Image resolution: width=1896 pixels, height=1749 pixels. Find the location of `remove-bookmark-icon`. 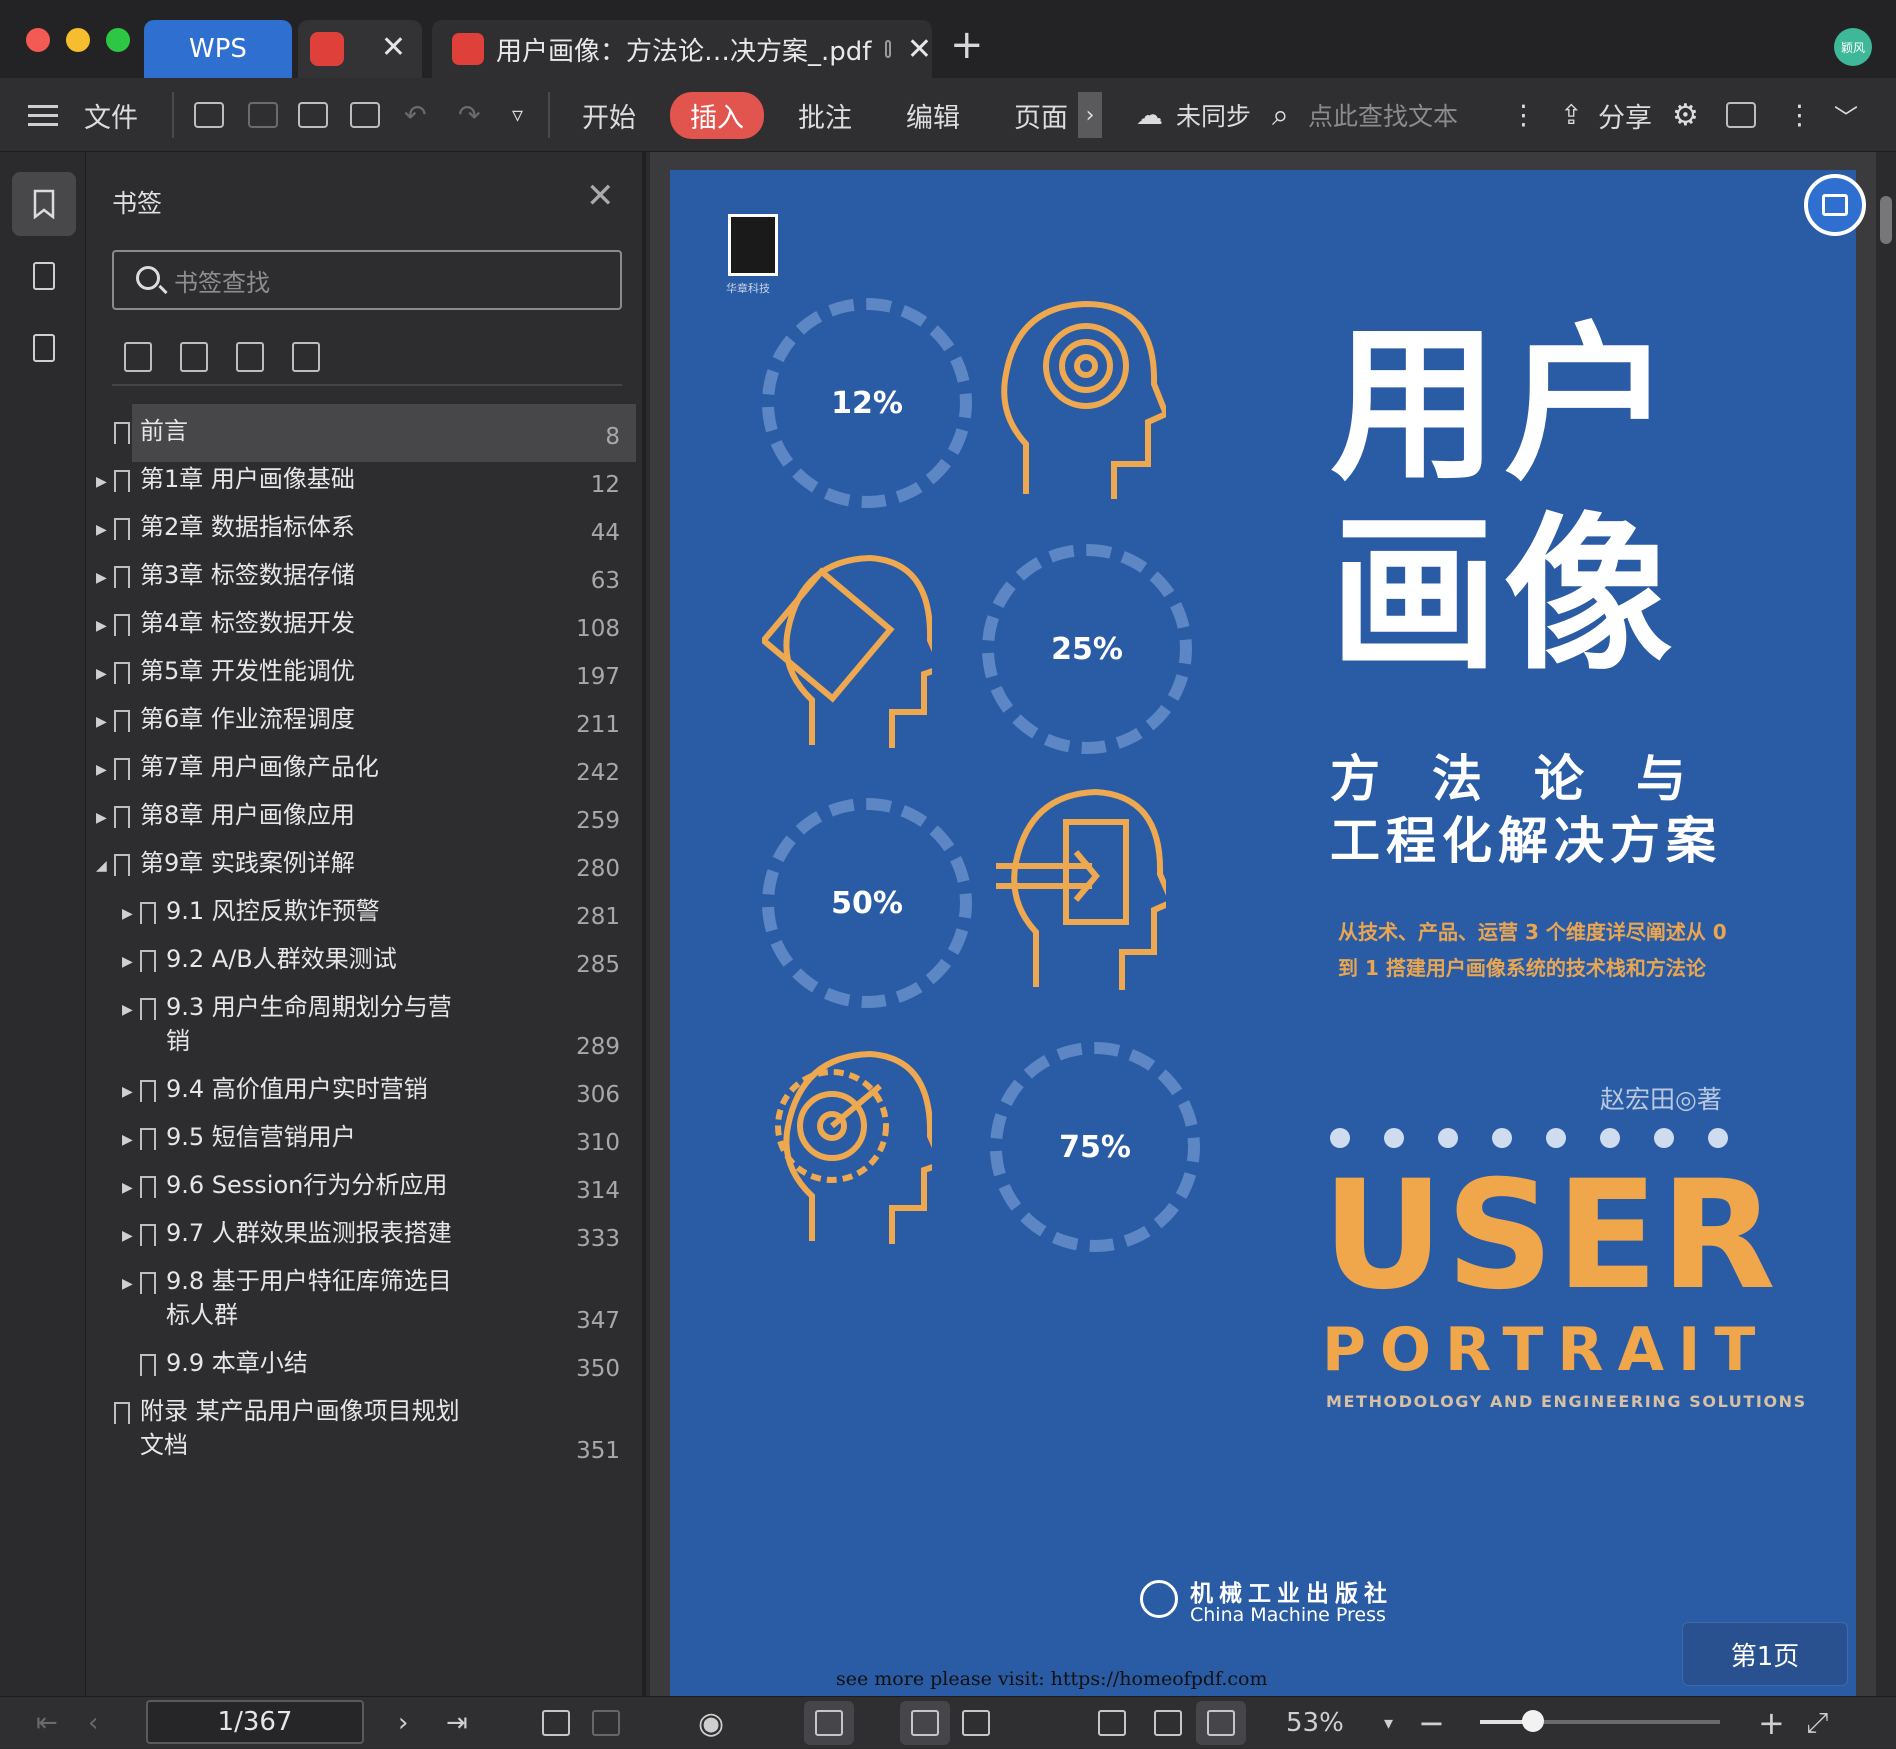

remove-bookmark-icon is located at coordinates (306, 357).